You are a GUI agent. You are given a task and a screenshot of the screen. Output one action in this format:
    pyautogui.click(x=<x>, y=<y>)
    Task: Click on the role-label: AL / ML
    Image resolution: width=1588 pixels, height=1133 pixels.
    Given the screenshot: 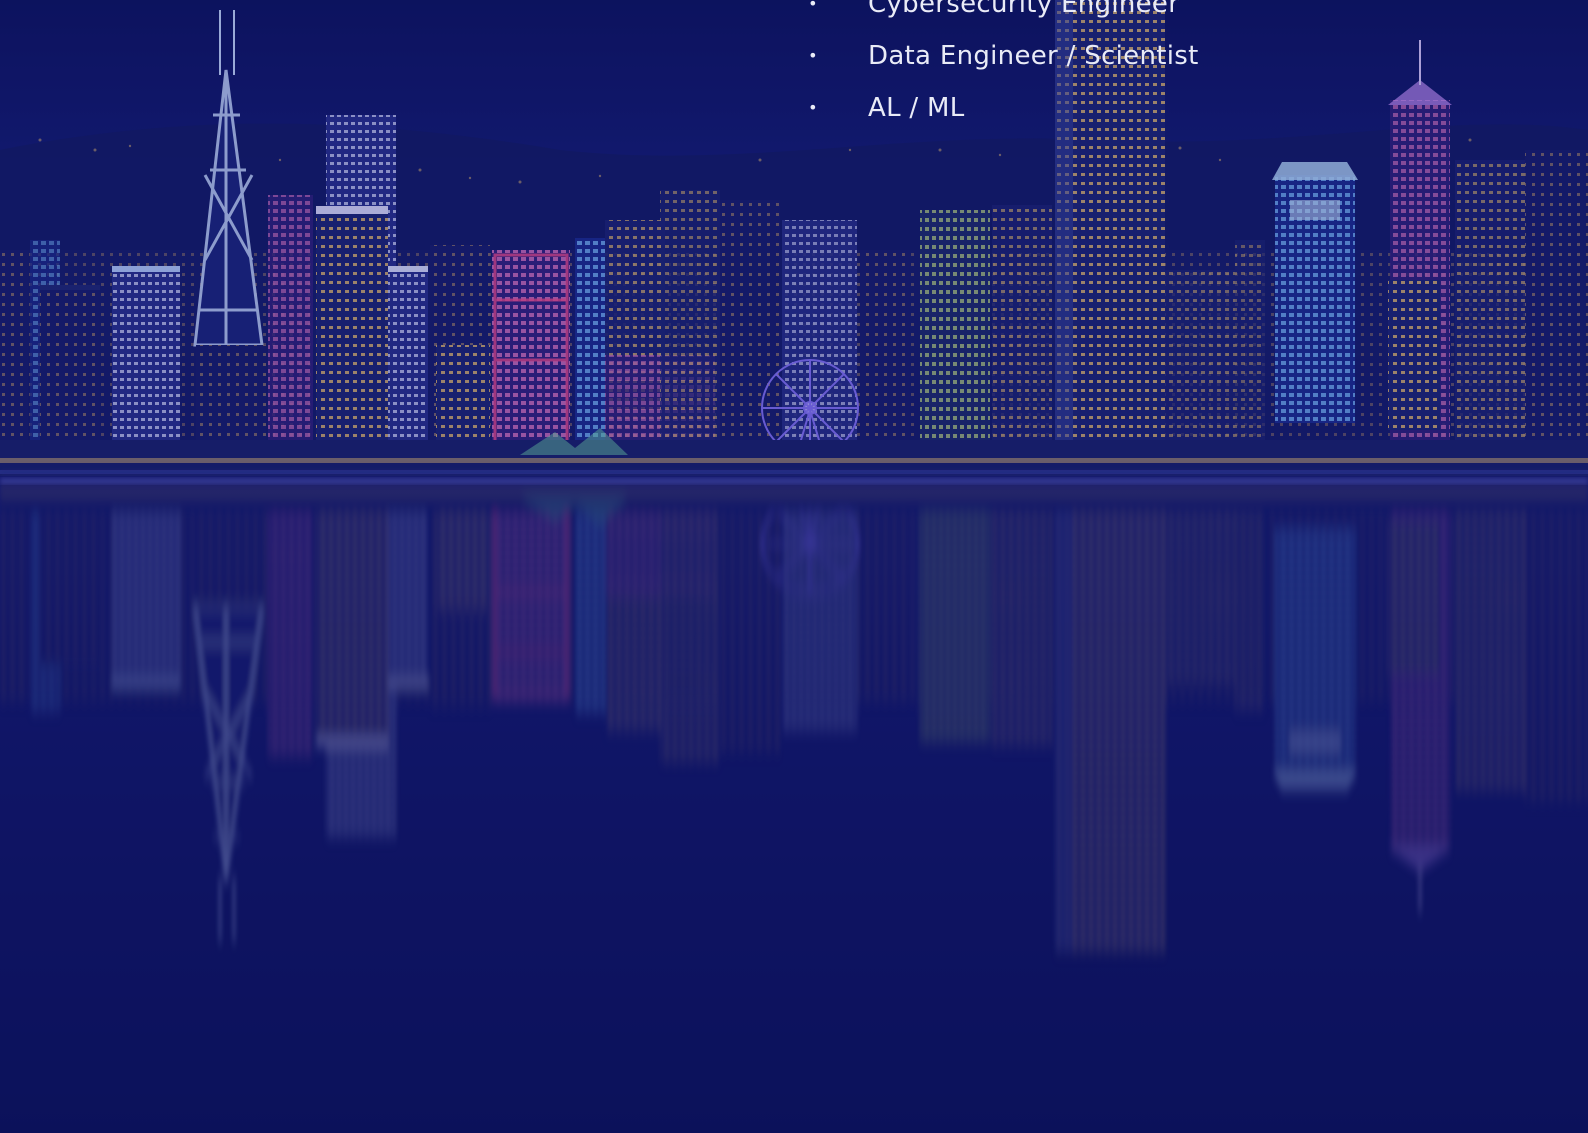 What is the action you would take?
    pyautogui.click(x=916, y=108)
    